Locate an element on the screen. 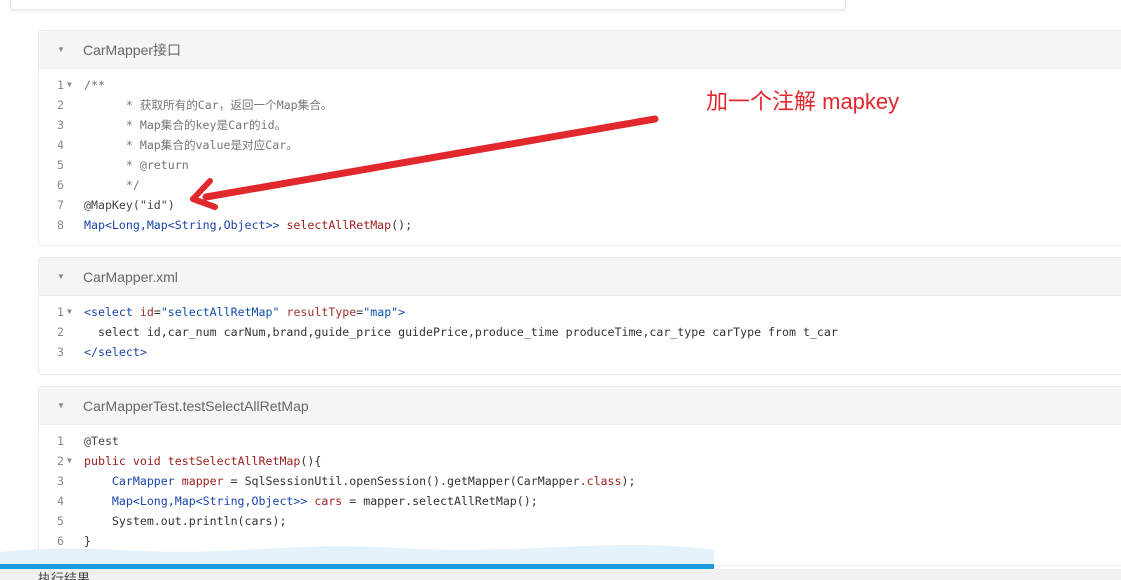 Image resolution: width=1121 pixels, height=580 pixels. code-text: } is located at coordinates (87, 541).